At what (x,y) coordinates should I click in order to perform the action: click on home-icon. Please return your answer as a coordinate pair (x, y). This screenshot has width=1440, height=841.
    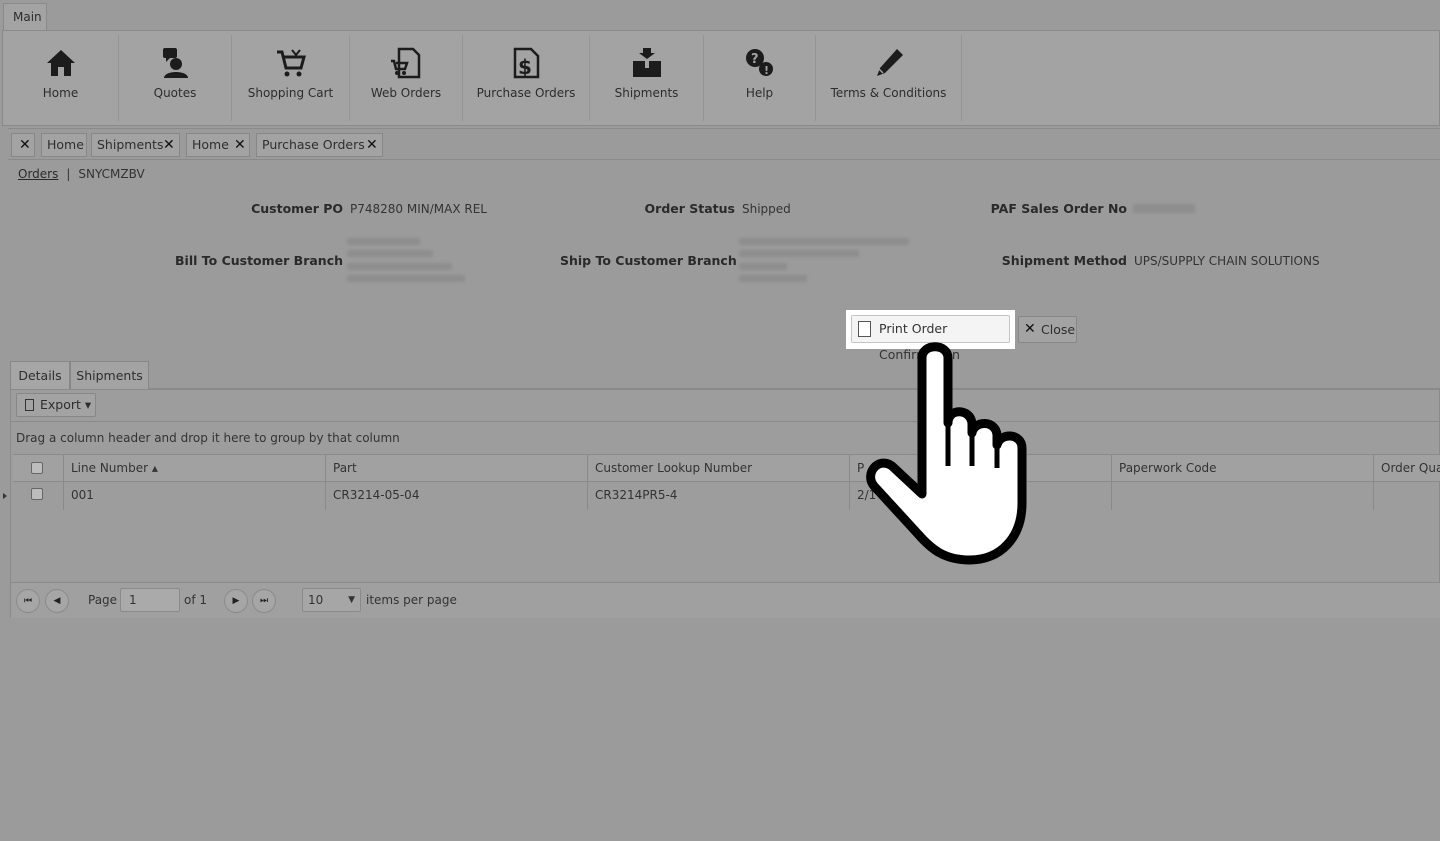
    Looking at the image, I should click on (60, 63).